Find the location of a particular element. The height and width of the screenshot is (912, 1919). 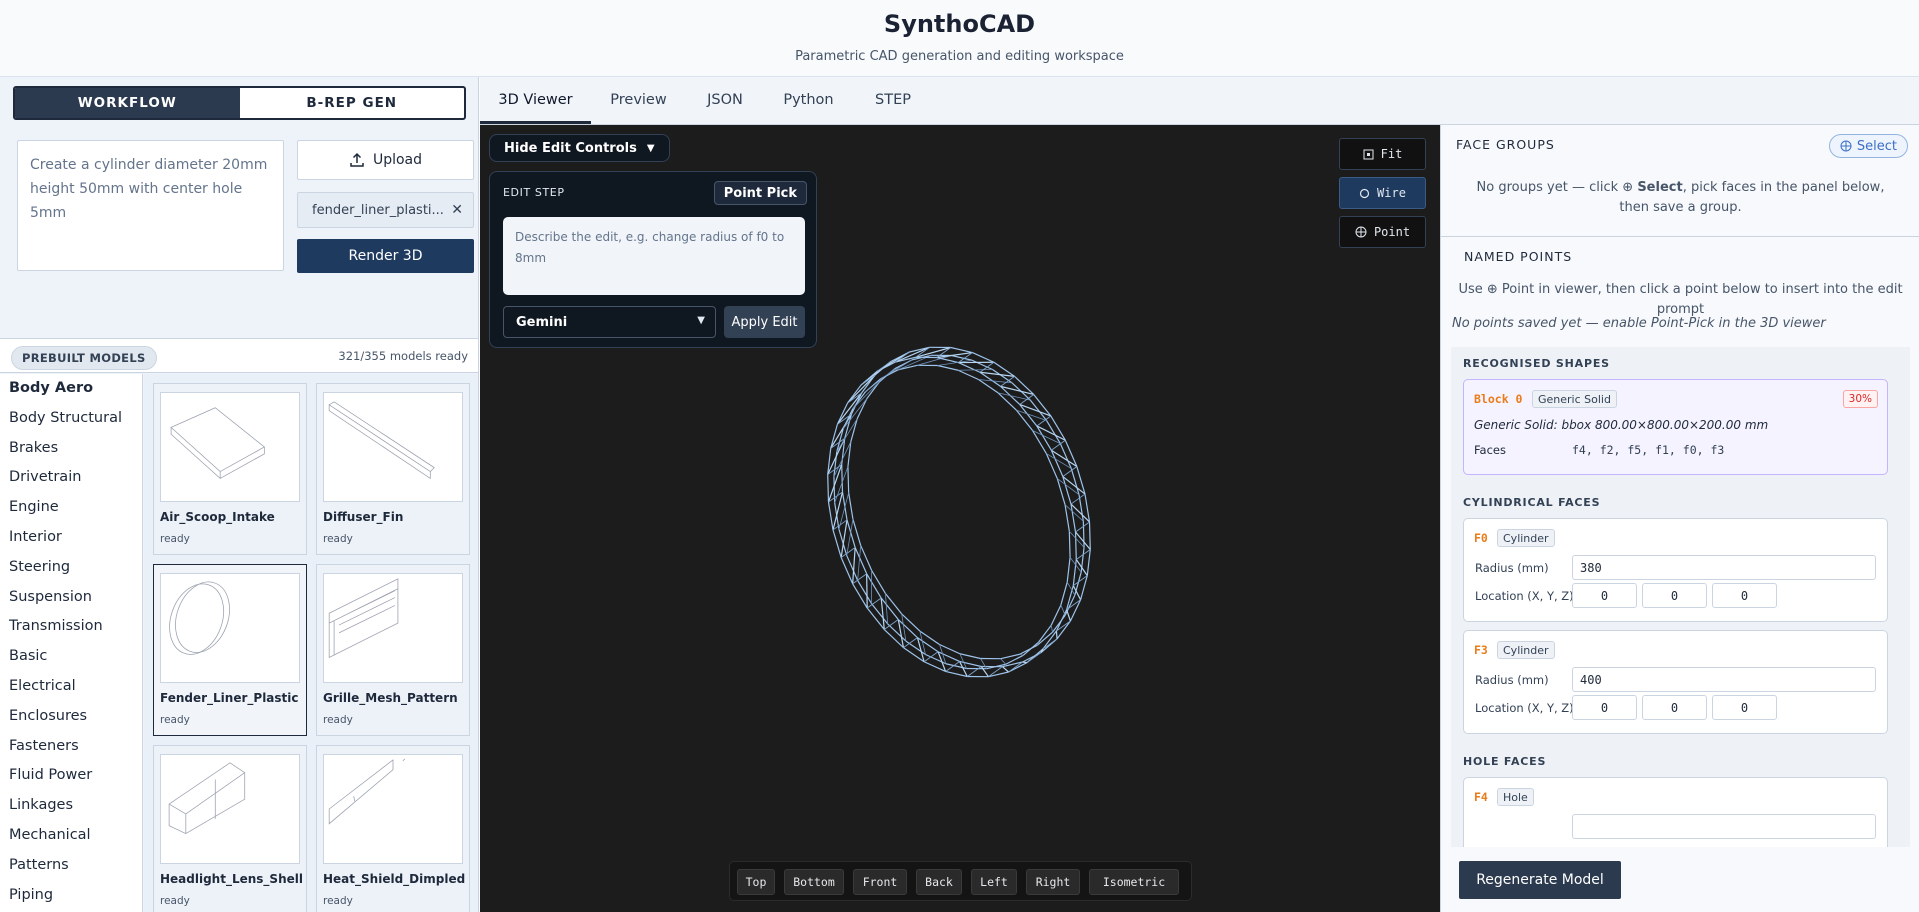

model-card: Air_Scoop_Intake ready is located at coordinates (230, 469).